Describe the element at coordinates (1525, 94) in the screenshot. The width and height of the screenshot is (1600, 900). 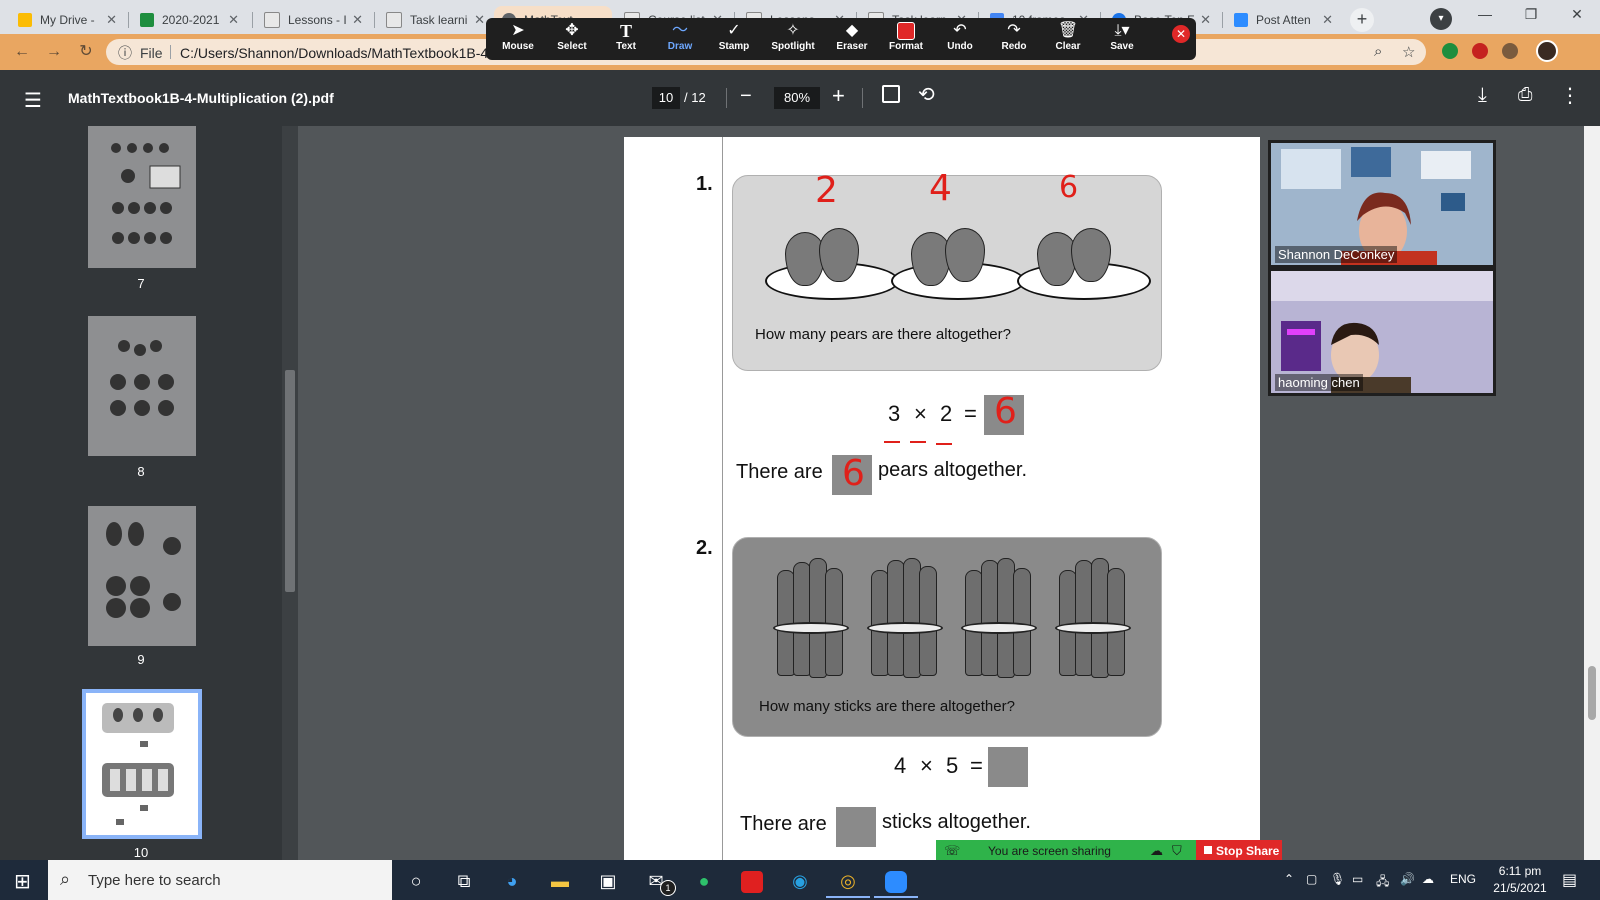
I see `print-icon: ⎙` at that location.